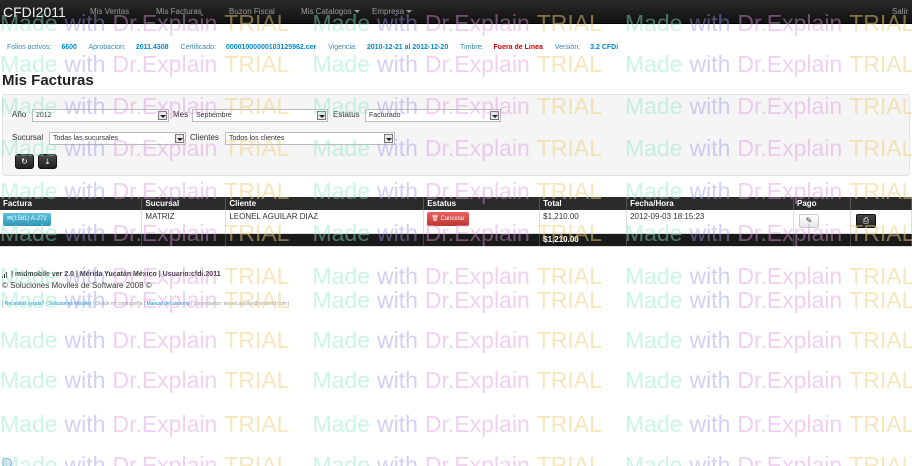 The image size is (912, 466). I want to click on comments-text: comentarios: leonel.aguilar@smamid.com, so click(240, 304).